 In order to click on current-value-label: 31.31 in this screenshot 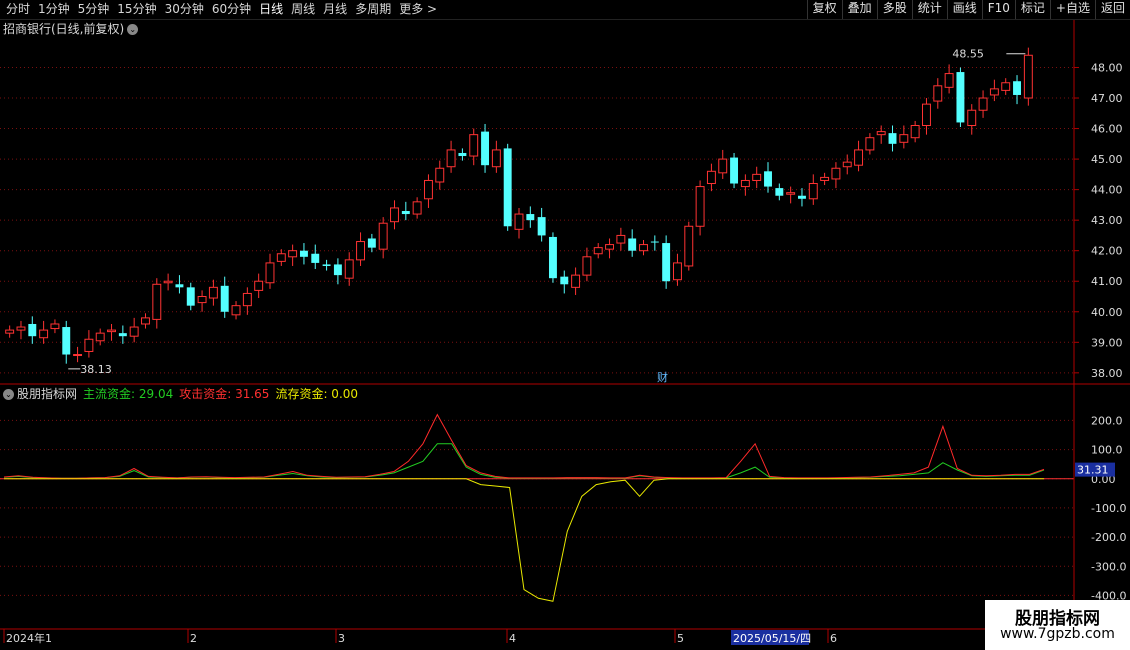, I will do `click(1093, 470)`.